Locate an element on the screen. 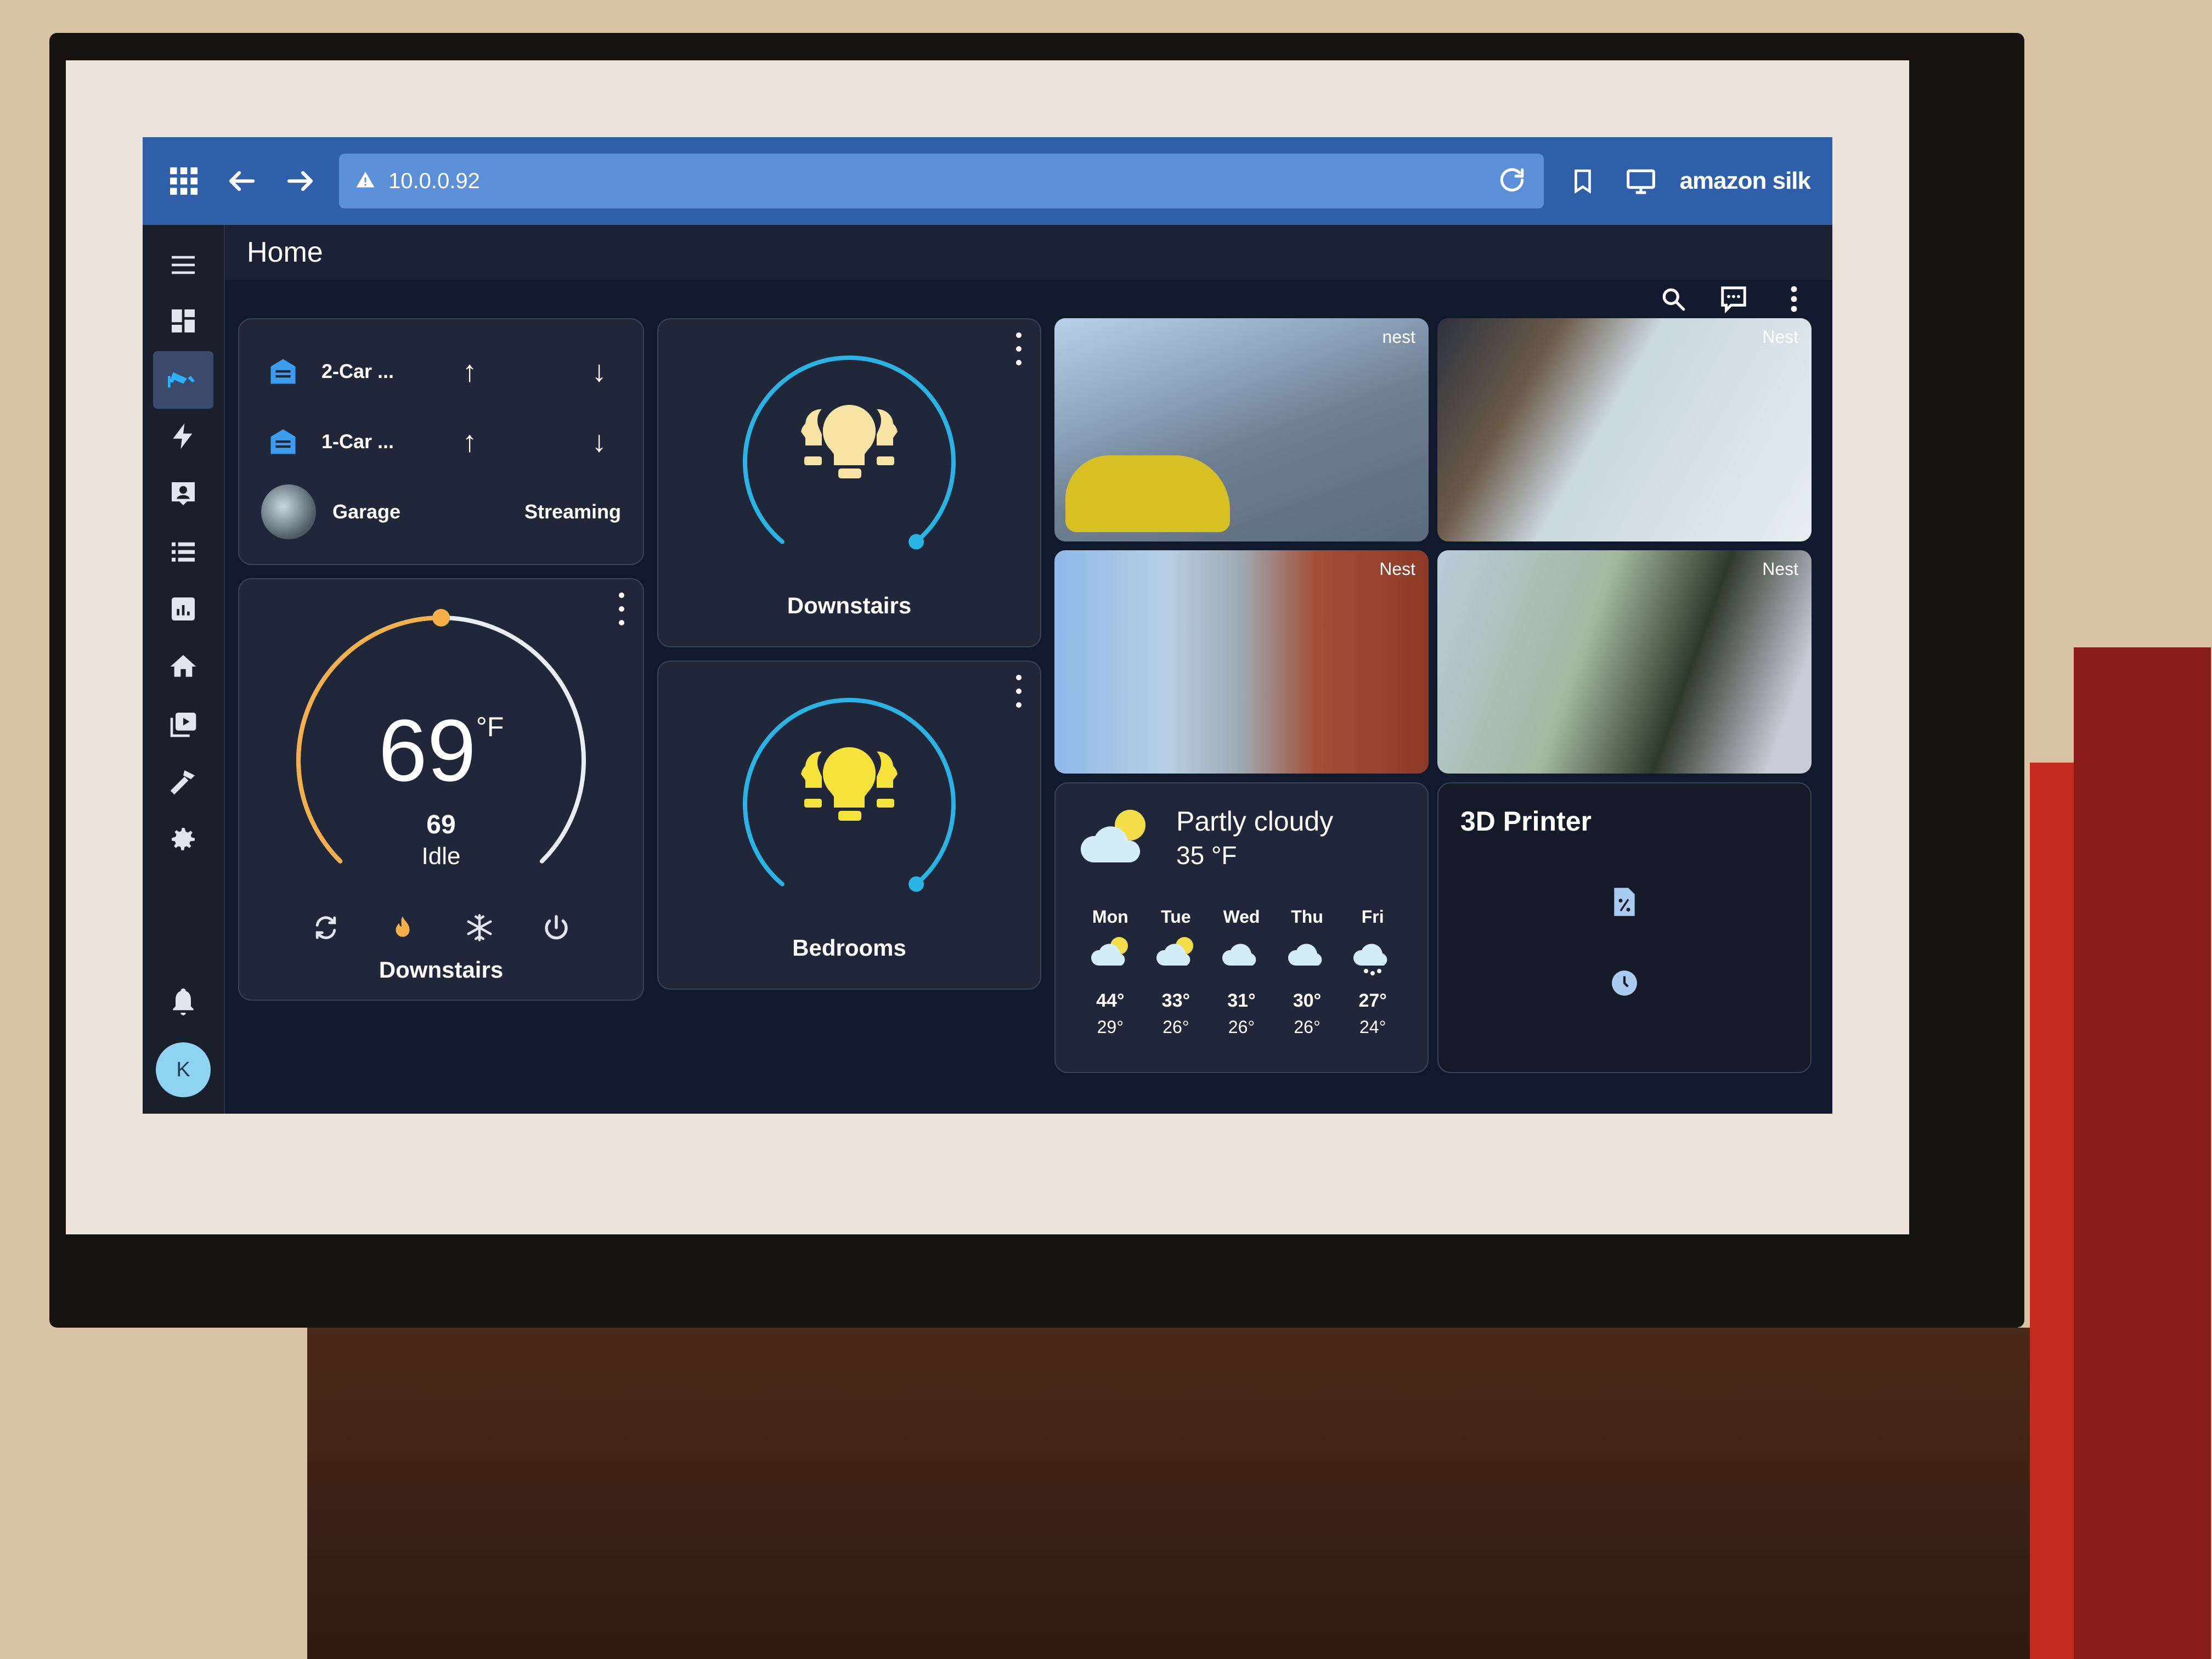 The image size is (2212, 1659). light-card: Bedrooms is located at coordinates (849, 825).